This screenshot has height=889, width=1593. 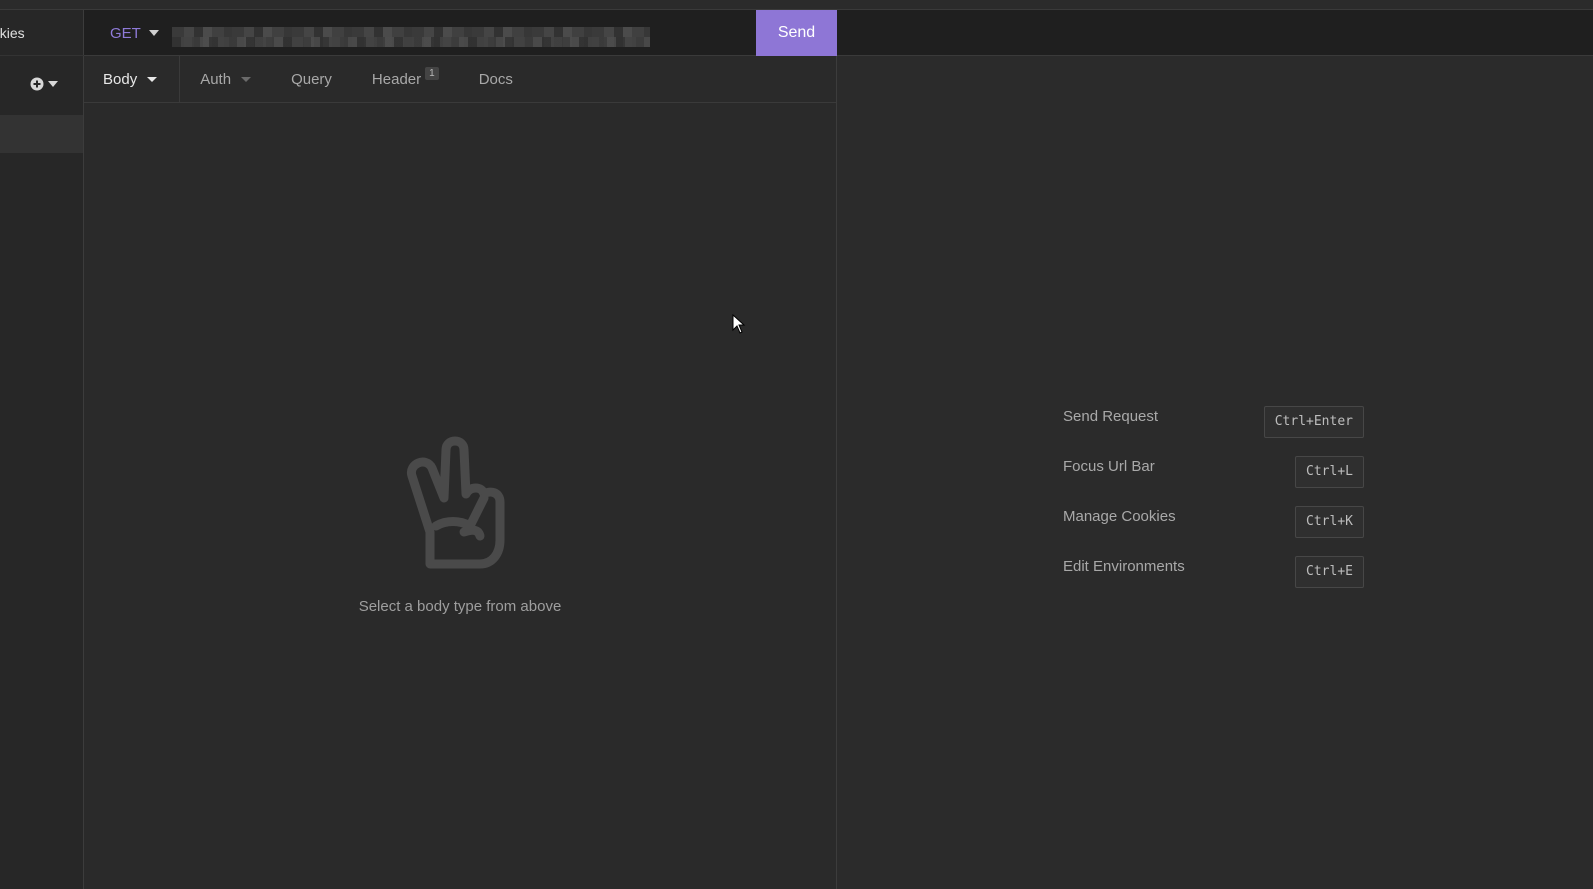 What do you see at coordinates (396, 79) in the screenshot?
I see `tab-label: Header` at bounding box center [396, 79].